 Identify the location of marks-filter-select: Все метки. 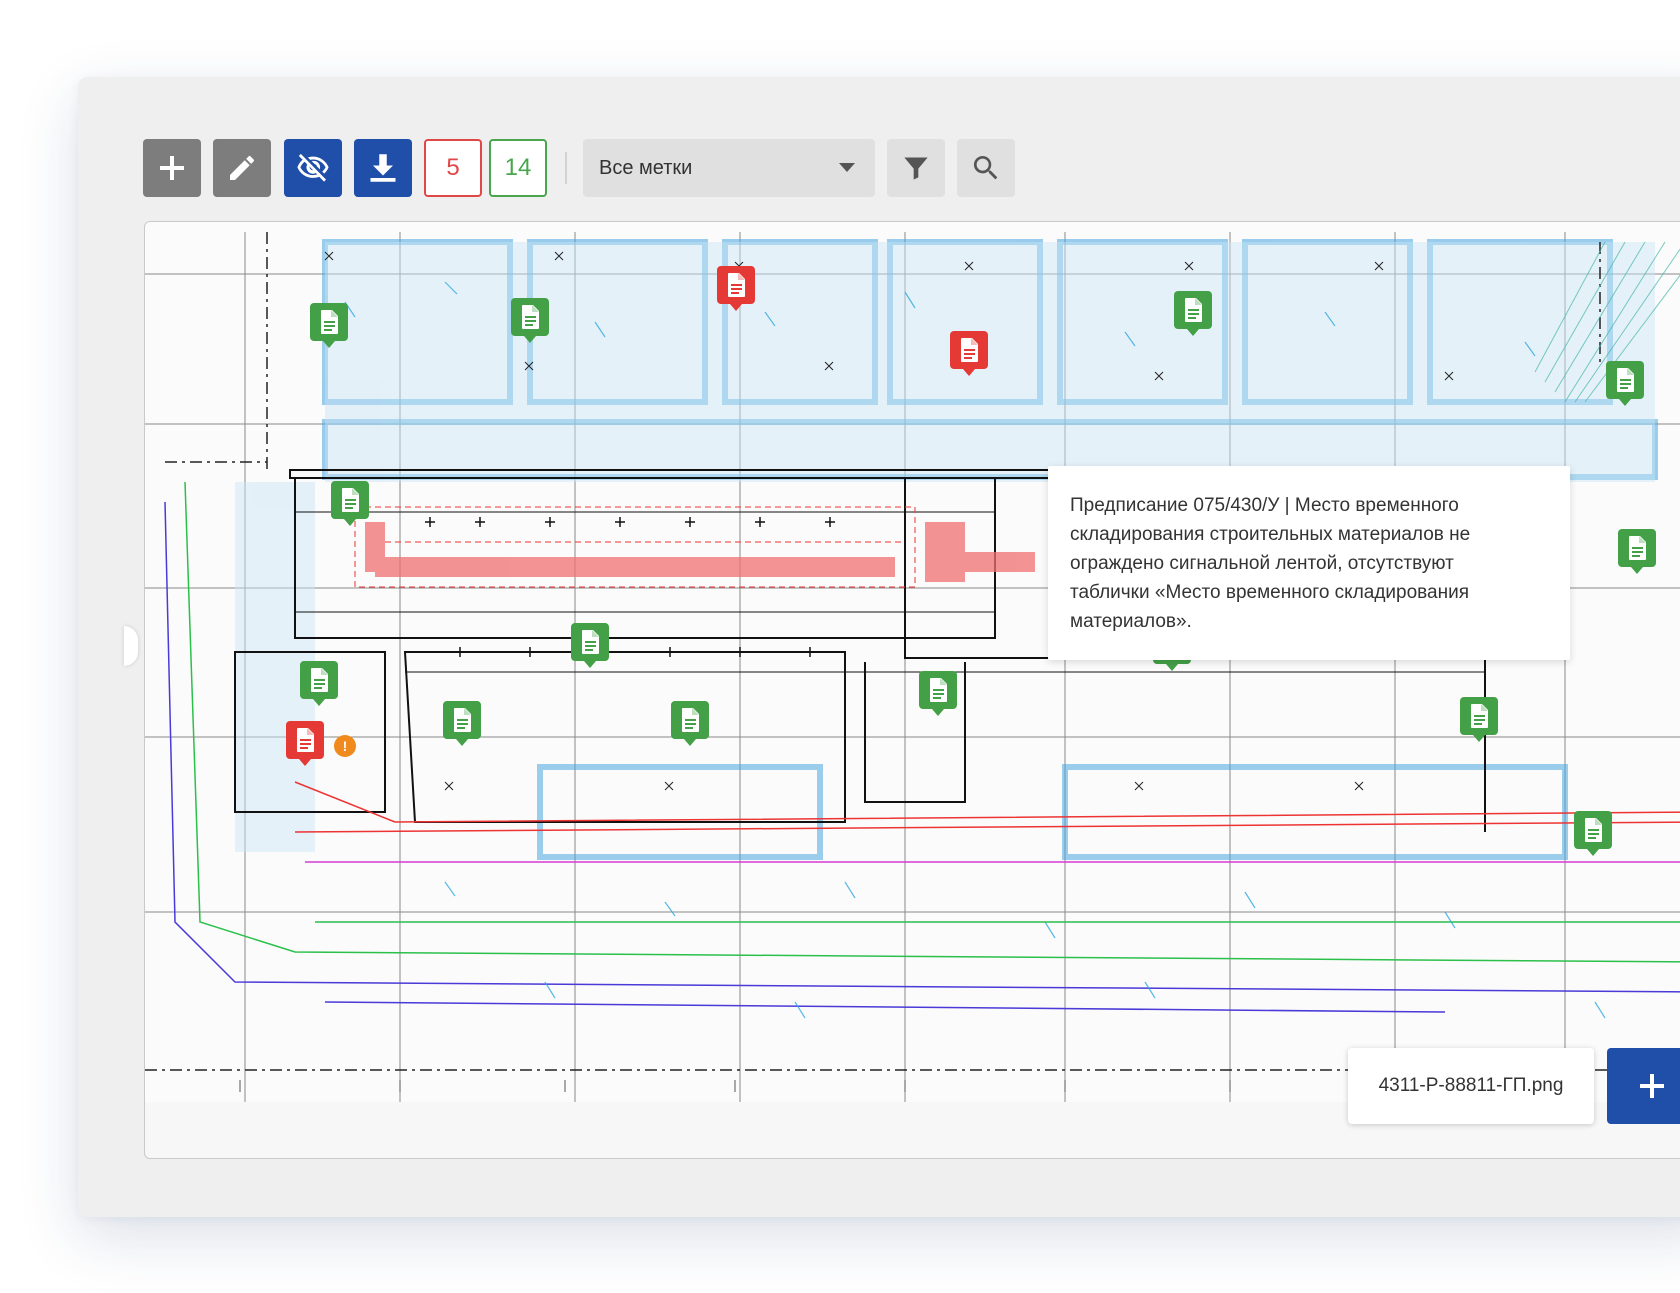
(729, 168).